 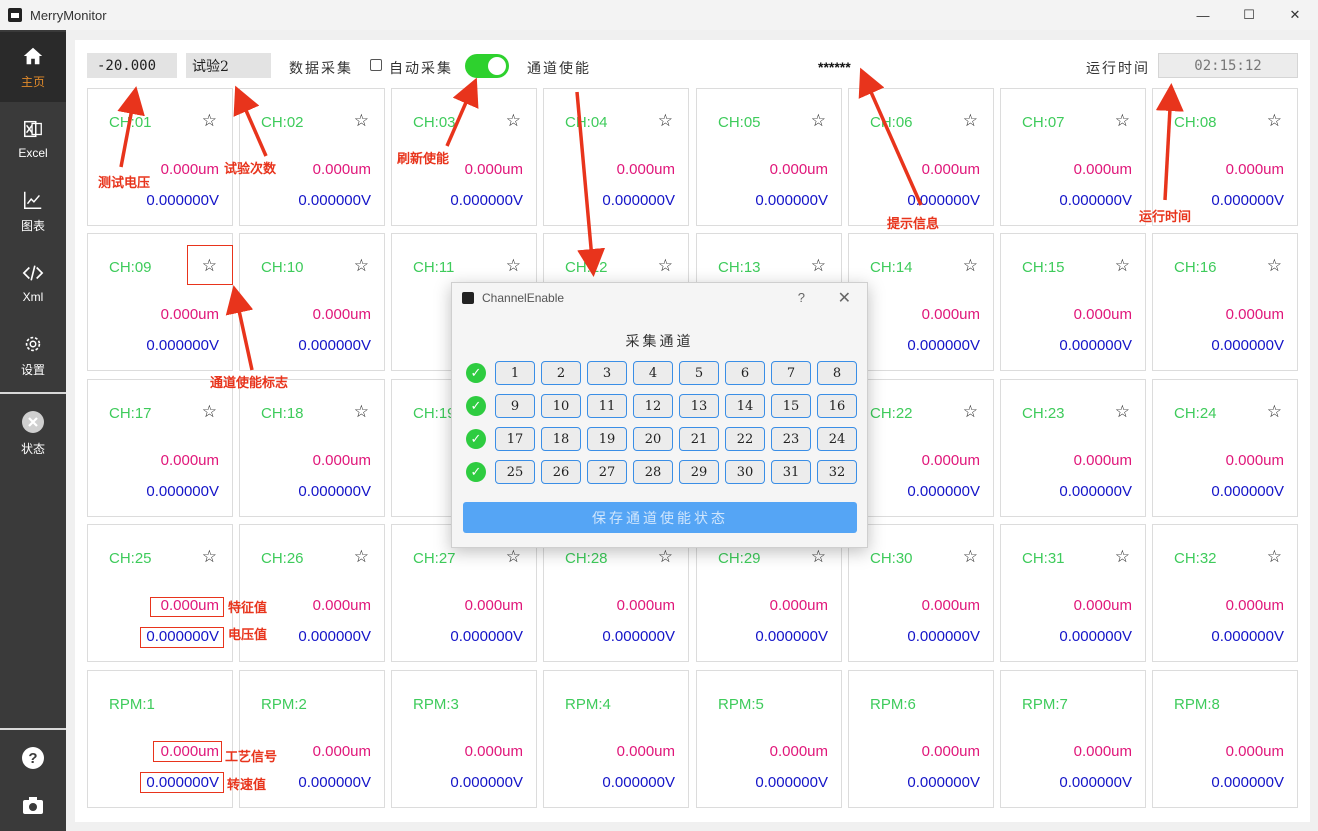 What do you see at coordinates (837, 439) in the screenshot?
I see `channel-toggle-button: 24` at bounding box center [837, 439].